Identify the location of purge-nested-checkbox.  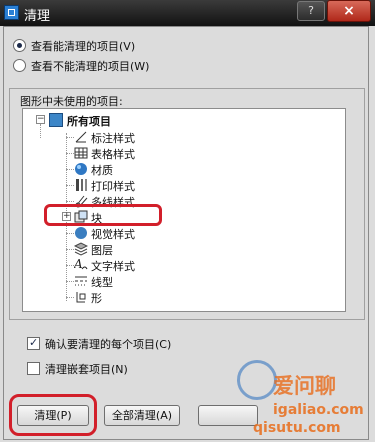
(33, 368).